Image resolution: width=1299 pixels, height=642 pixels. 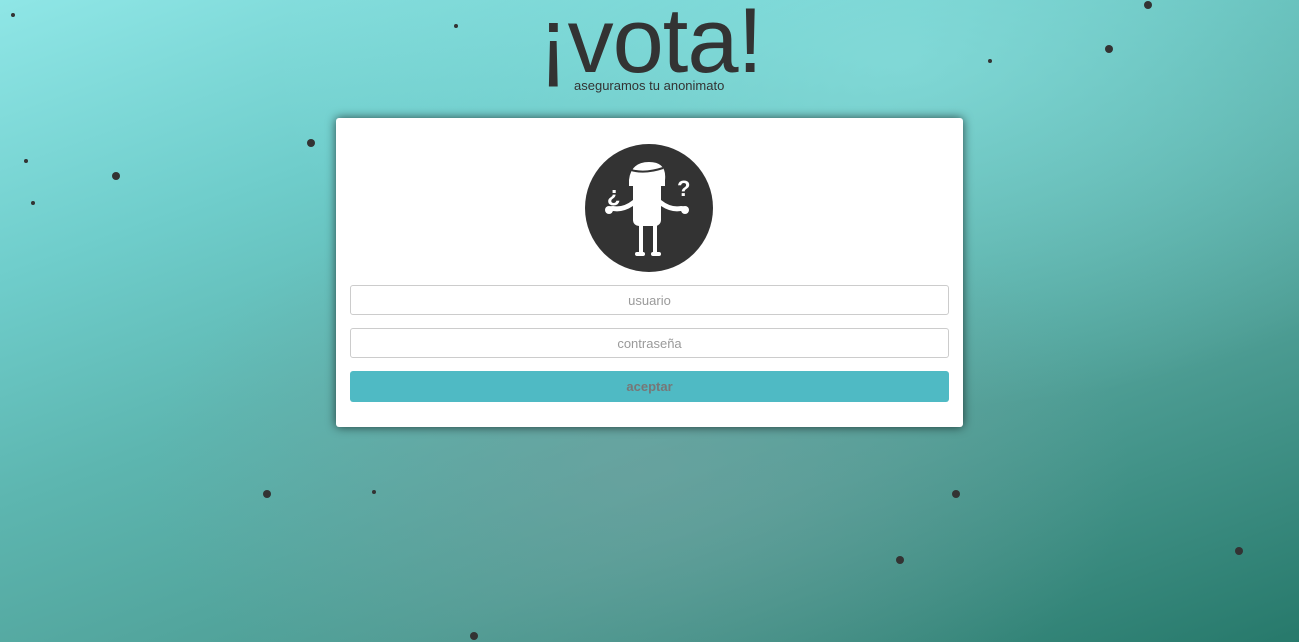 I want to click on app-tagline: aseguramos tu anonimato, so click(x=649, y=85).